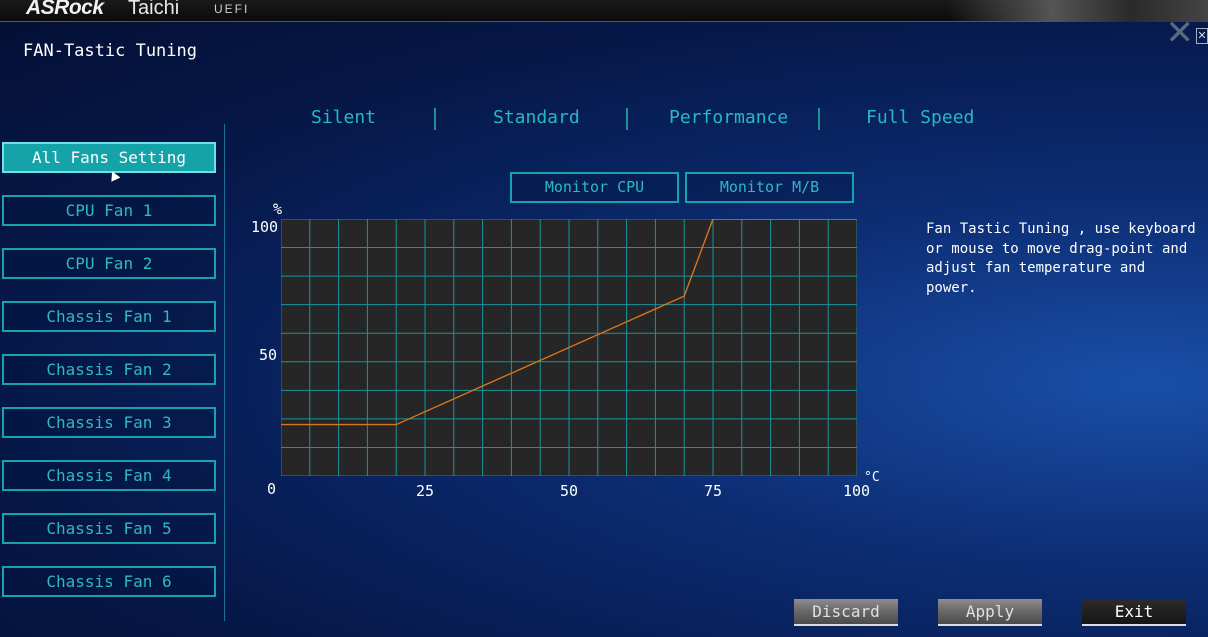  What do you see at coordinates (713, 491) in the screenshot?
I see `x-tick-label: 75` at bounding box center [713, 491].